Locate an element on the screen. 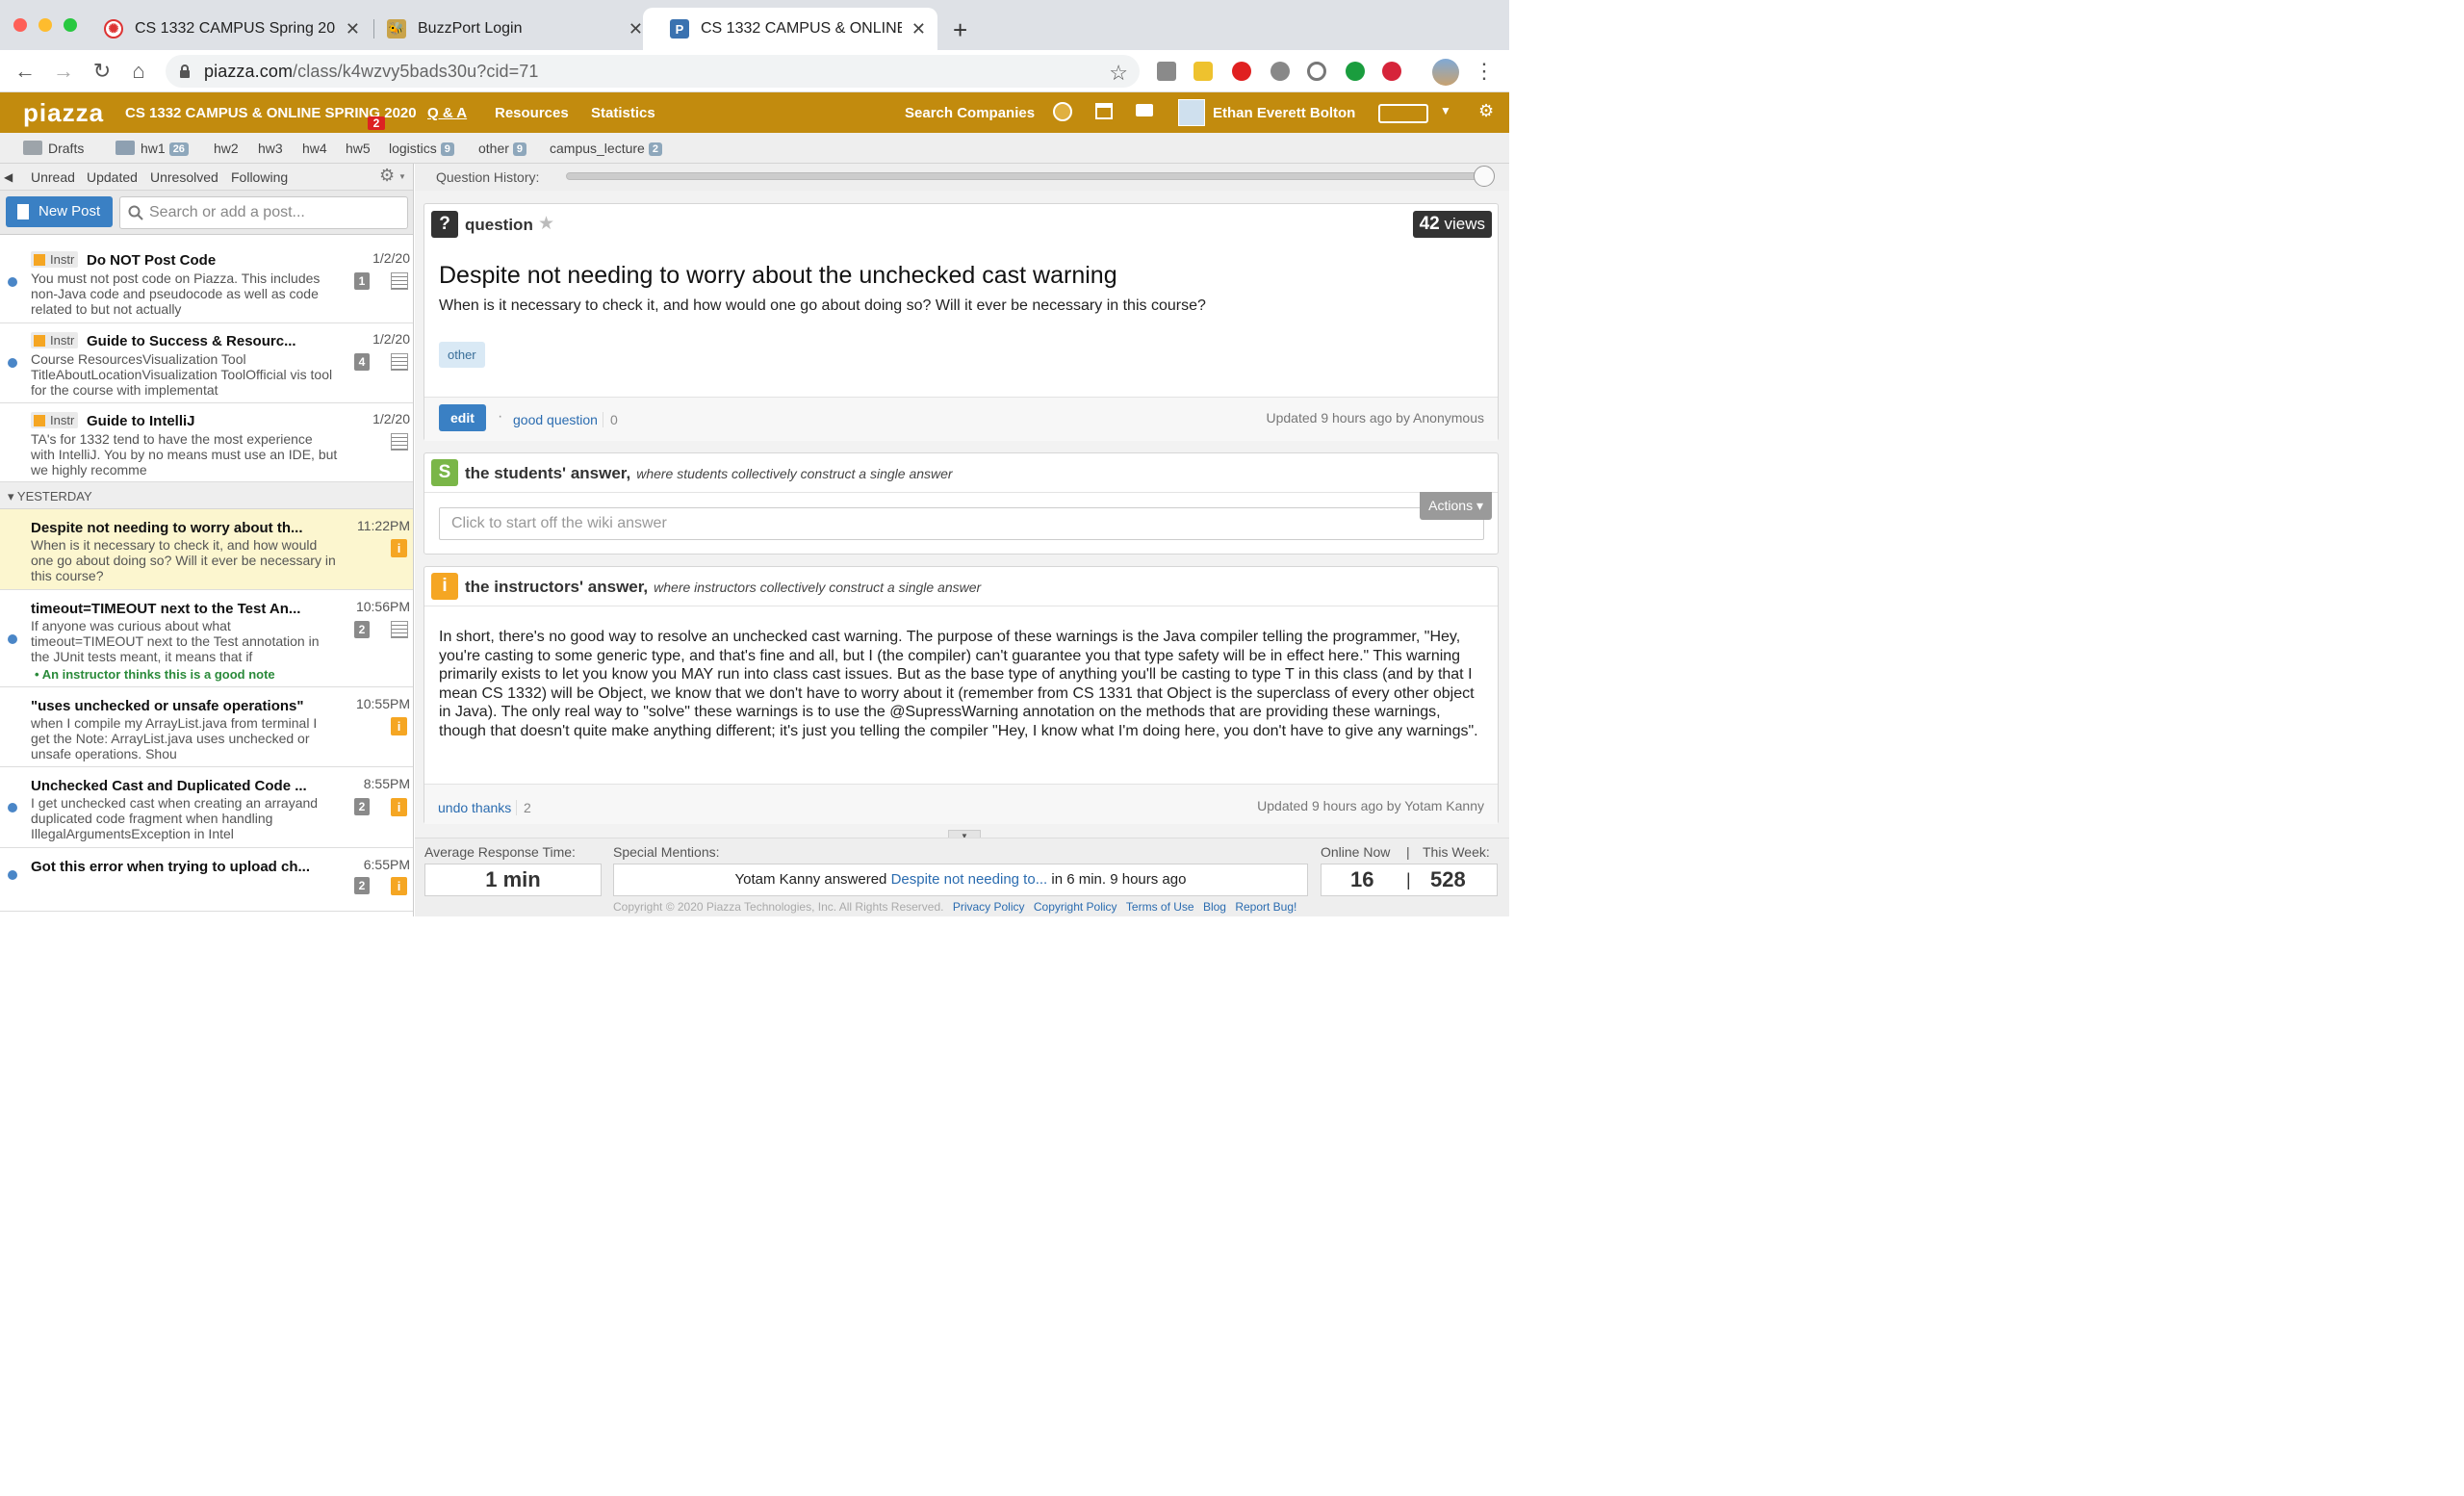  new-post-button: New Post is located at coordinates (59, 212).